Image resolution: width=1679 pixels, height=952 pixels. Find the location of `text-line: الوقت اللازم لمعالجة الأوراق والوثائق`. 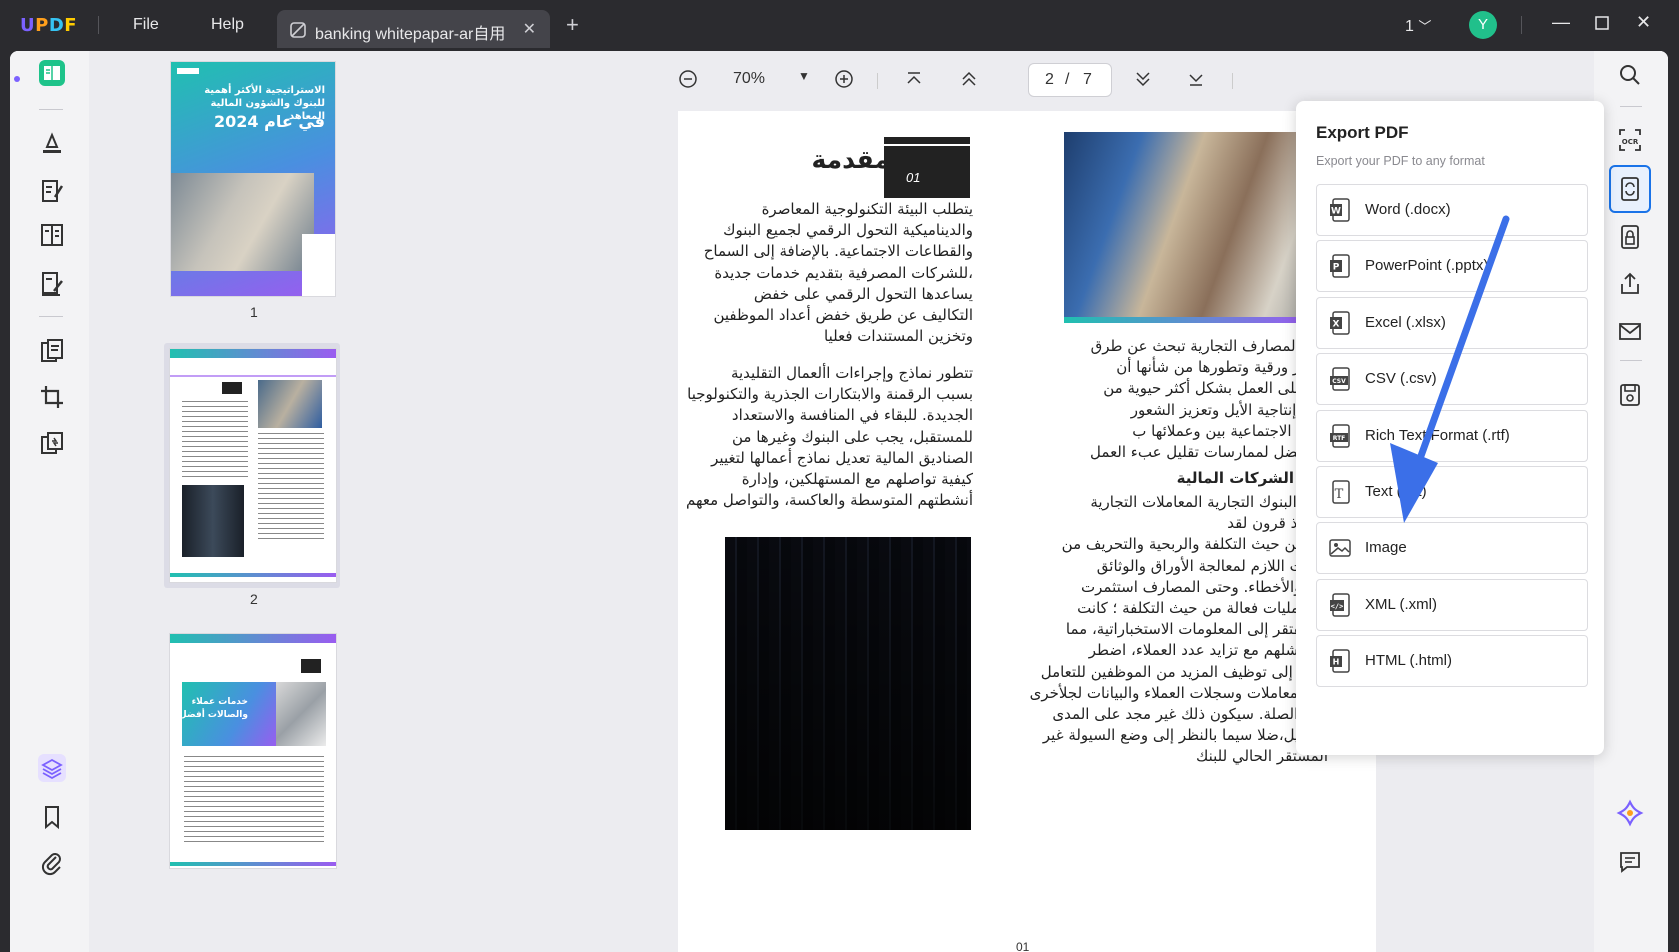

text-line: الوقت اللازم لمعالجة الأوراق والوثائق is located at coordinates (1212, 565).